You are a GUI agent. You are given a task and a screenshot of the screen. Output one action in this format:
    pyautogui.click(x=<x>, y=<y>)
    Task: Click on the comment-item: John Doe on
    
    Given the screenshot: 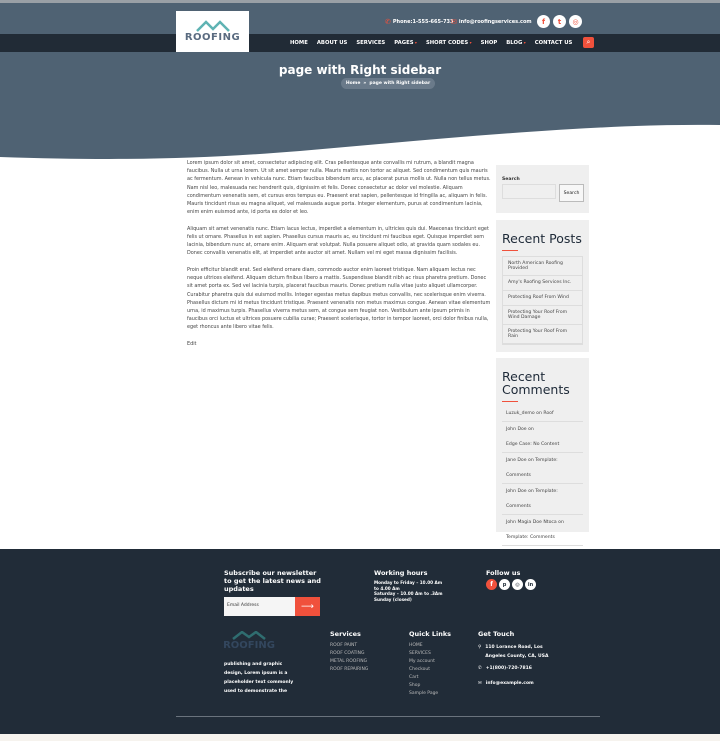 What is the action you would take?
    pyautogui.click(x=542, y=429)
    